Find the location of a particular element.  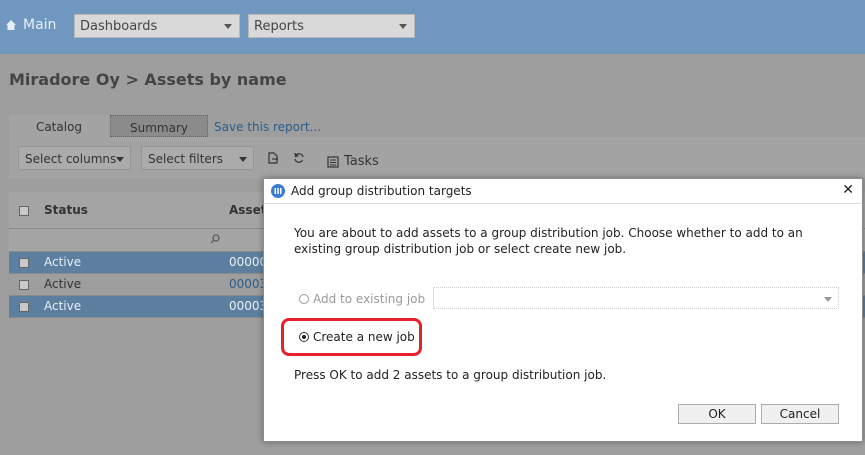

top-bar: Main Dashboards Reports is located at coordinates (432, 27).